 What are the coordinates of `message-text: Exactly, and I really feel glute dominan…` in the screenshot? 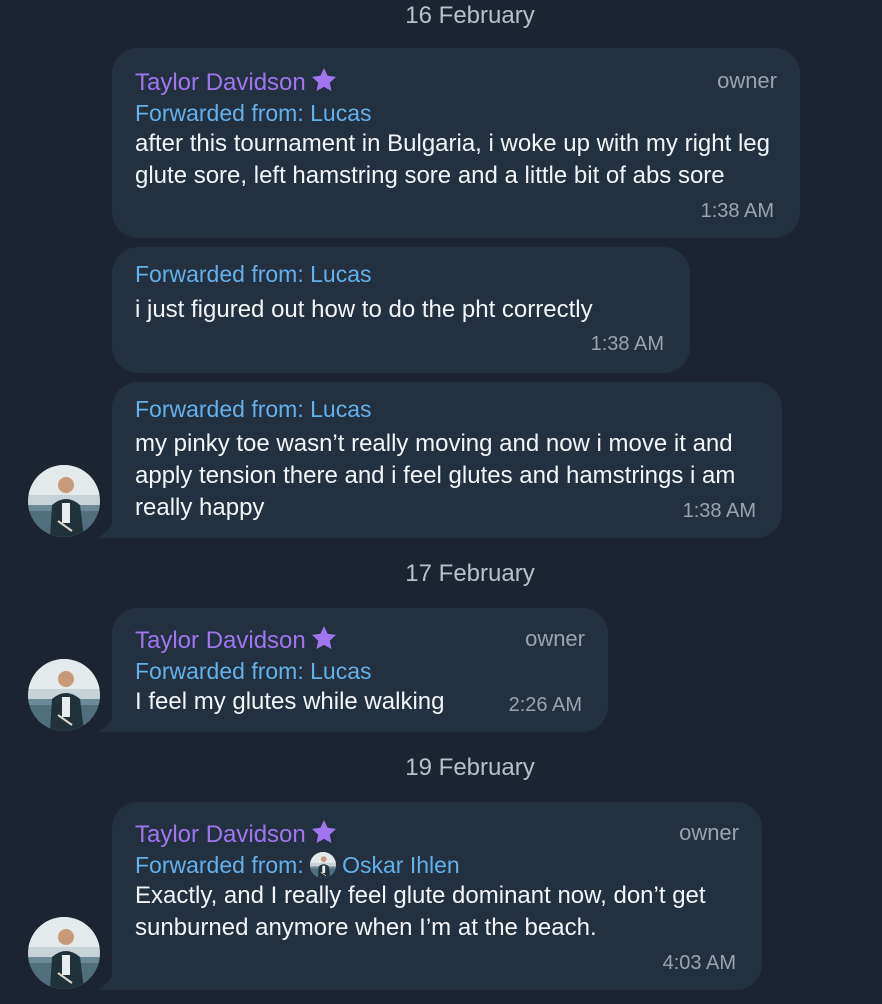 It's located at (420, 911).